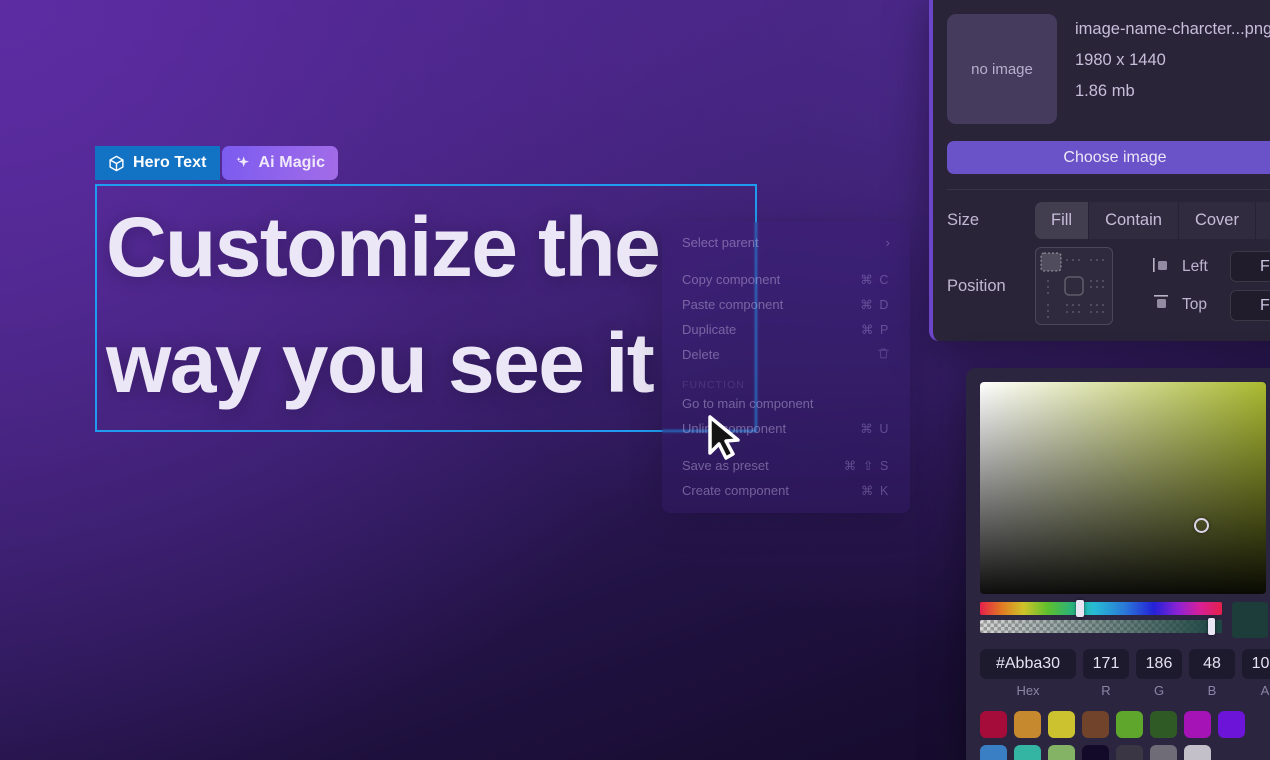 The width and height of the screenshot is (1270, 760). Describe the element at coordinates (1180, 267) in the screenshot. I see `align-left-control: Left` at that location.